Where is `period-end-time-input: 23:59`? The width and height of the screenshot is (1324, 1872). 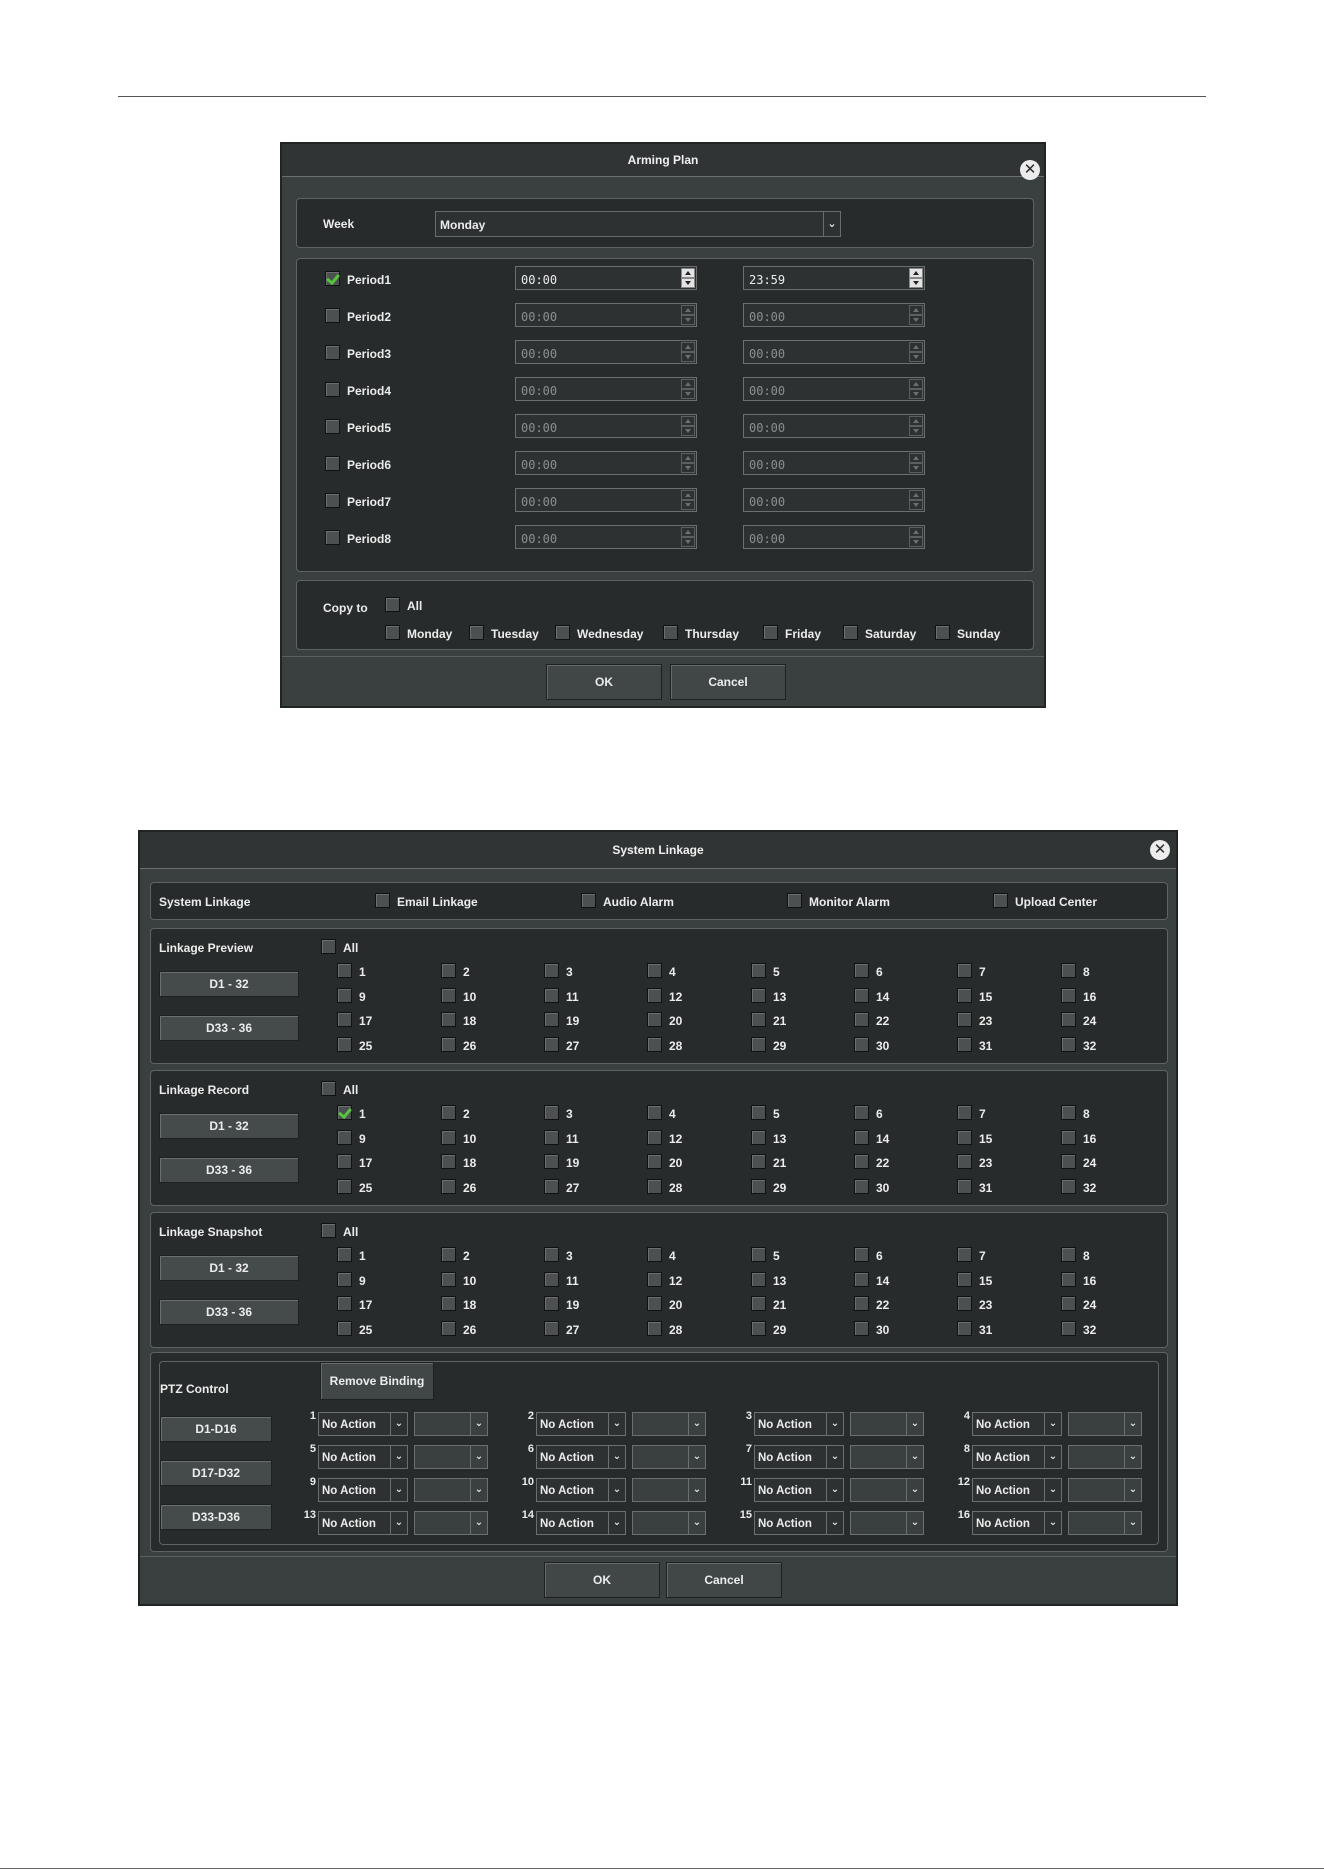 period-end-time-input: 23:59 is located at coordinates (834, 278).